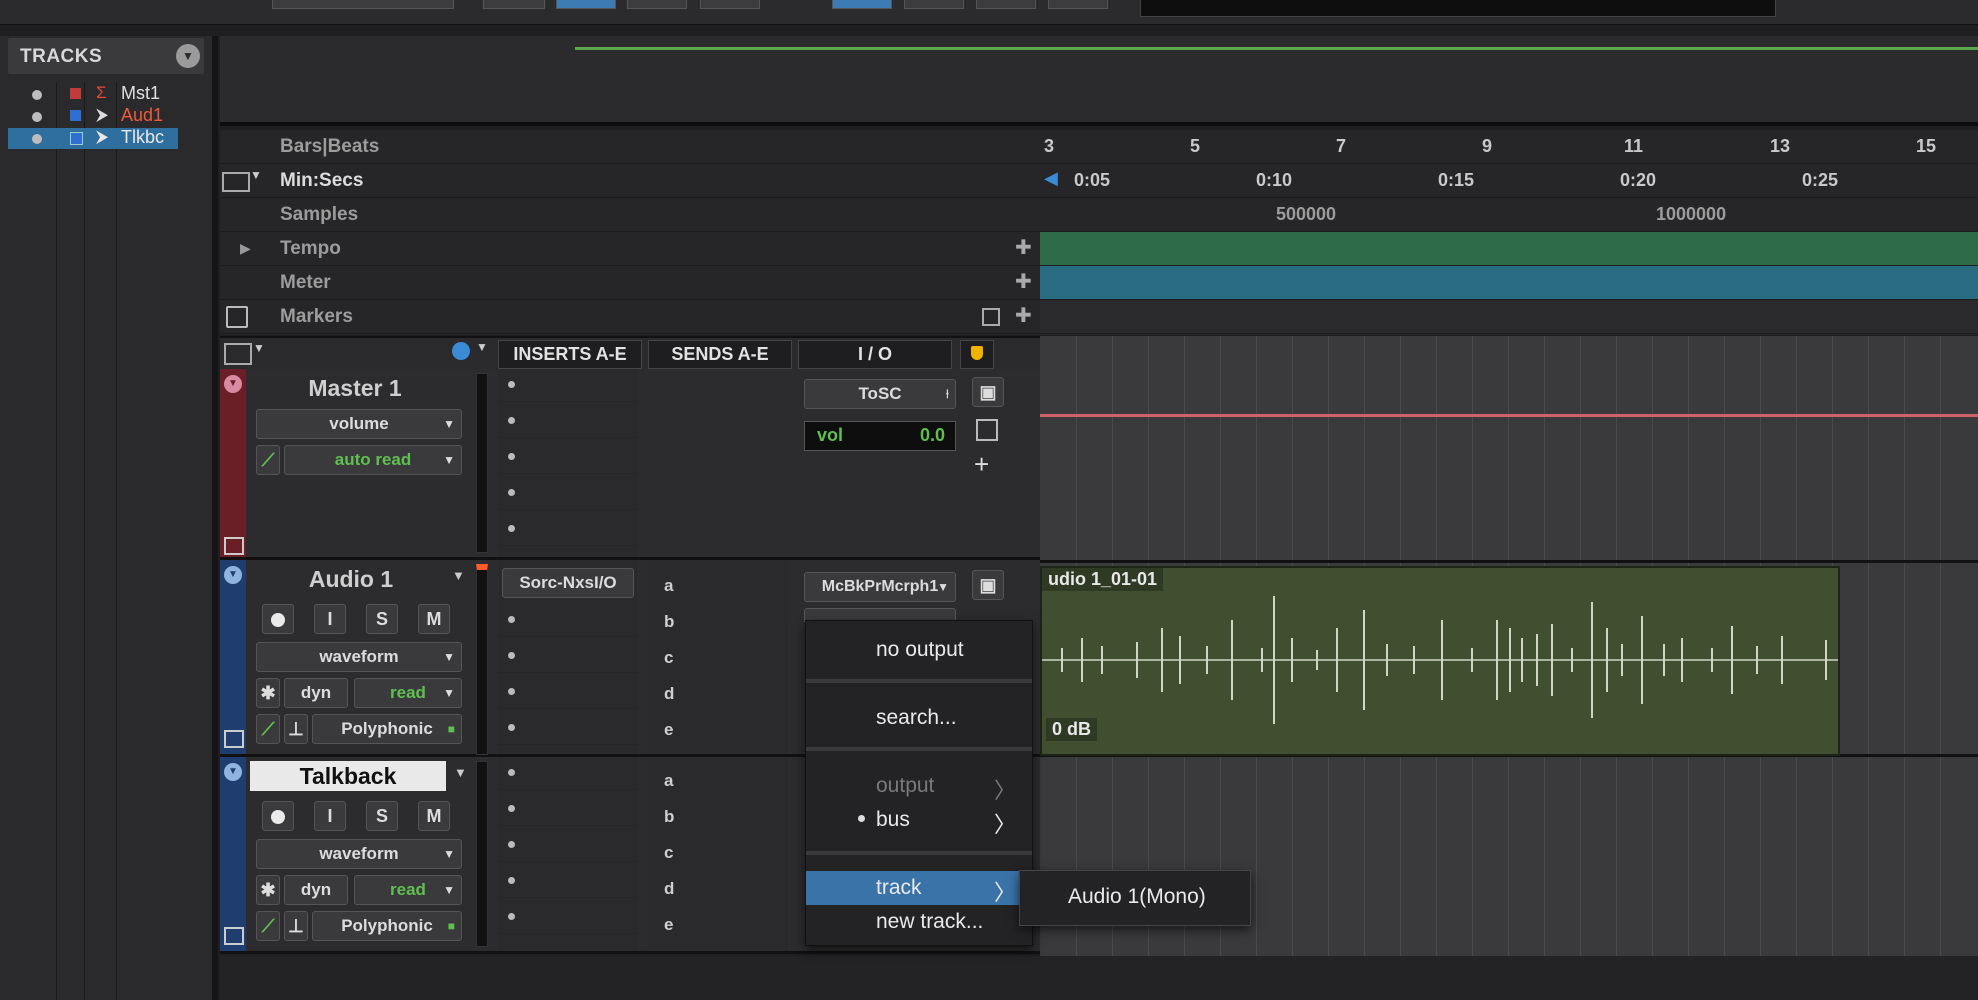 The image size is (1978, 1000). What do you see at coordinates (268, 729) in the screenshot?
I see `automation-icon: ⟋` at bounding box center [268, 729].